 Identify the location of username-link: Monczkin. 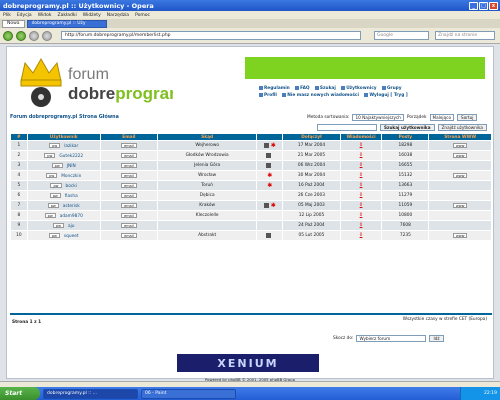
(71, 176).